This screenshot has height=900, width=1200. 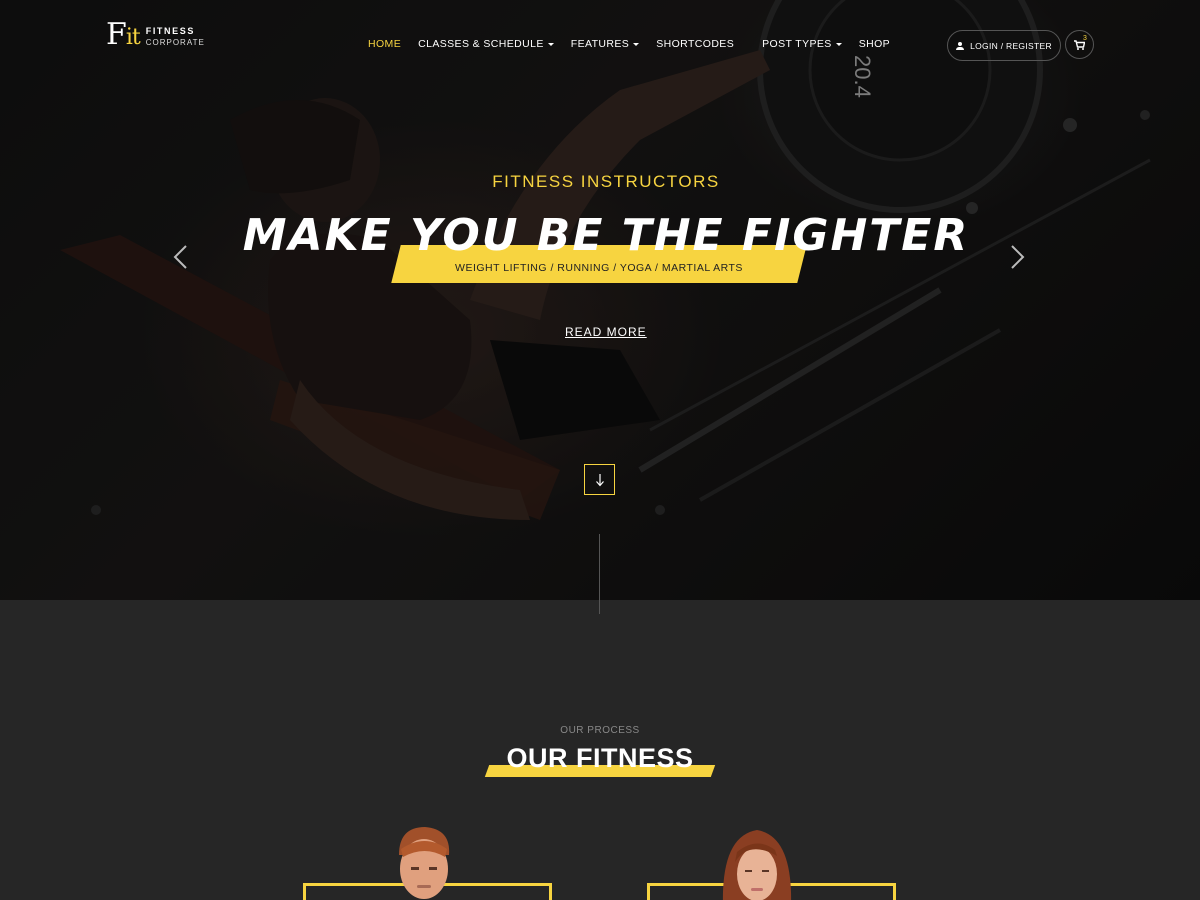 I want to click on nav-item-home: HOME, so click(x=384, y=44).